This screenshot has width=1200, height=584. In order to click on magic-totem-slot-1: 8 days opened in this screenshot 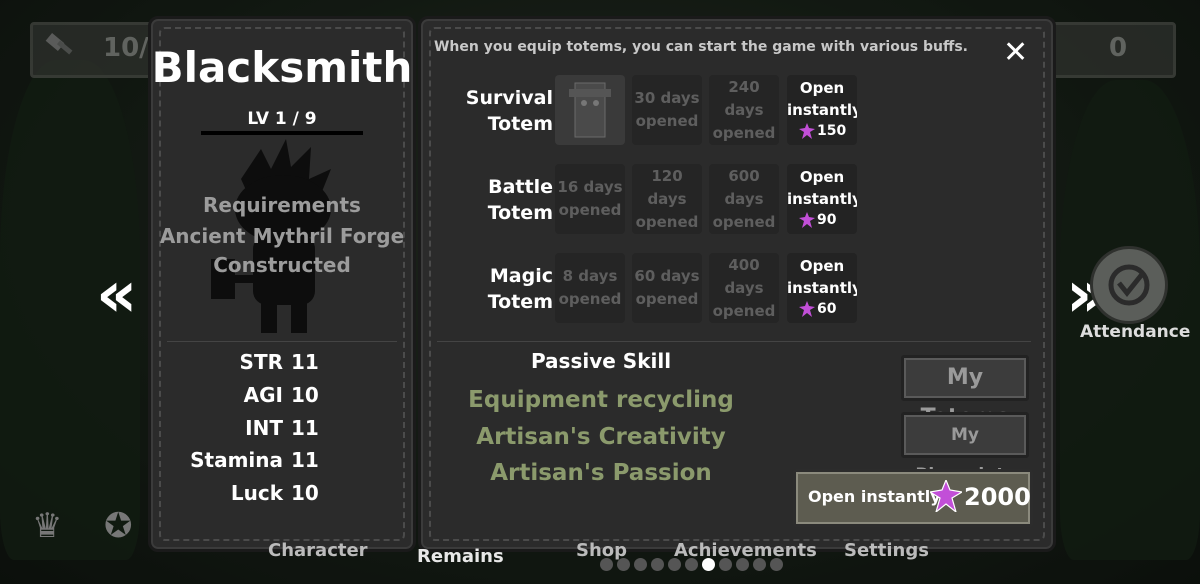, I will do `click(590, 288)`.